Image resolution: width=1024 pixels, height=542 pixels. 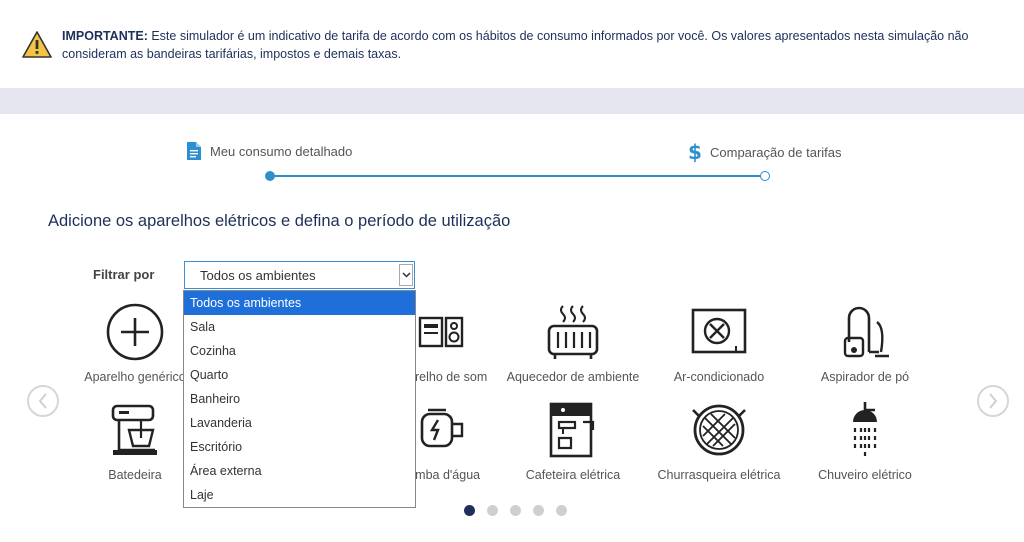 What do you see at coordinates (299, 423) in the screenshot?
I see `filter-option: Lavanderia` at bounding box center [299, 423].